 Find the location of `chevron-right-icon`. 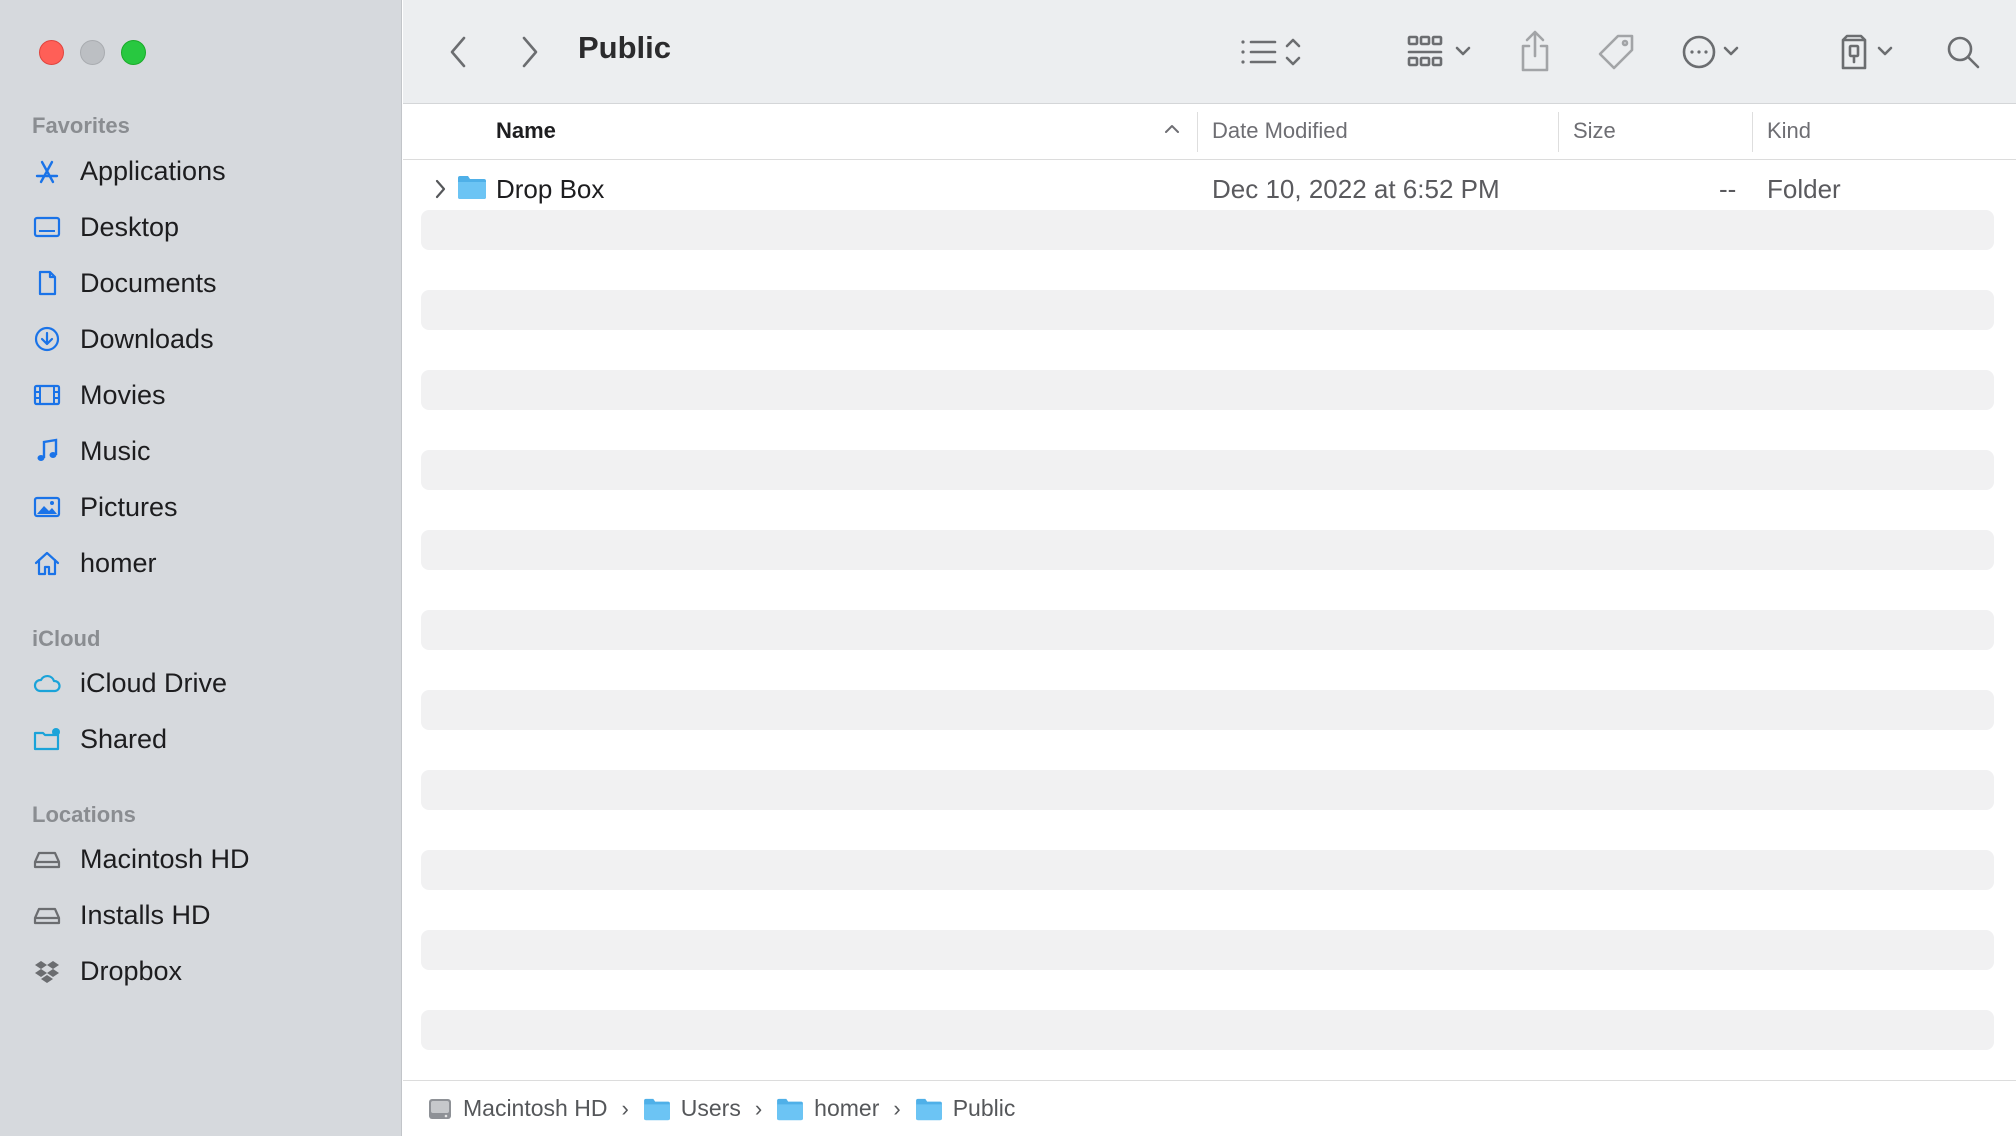

chevron-right-icon is located at coordinates (530, 52).